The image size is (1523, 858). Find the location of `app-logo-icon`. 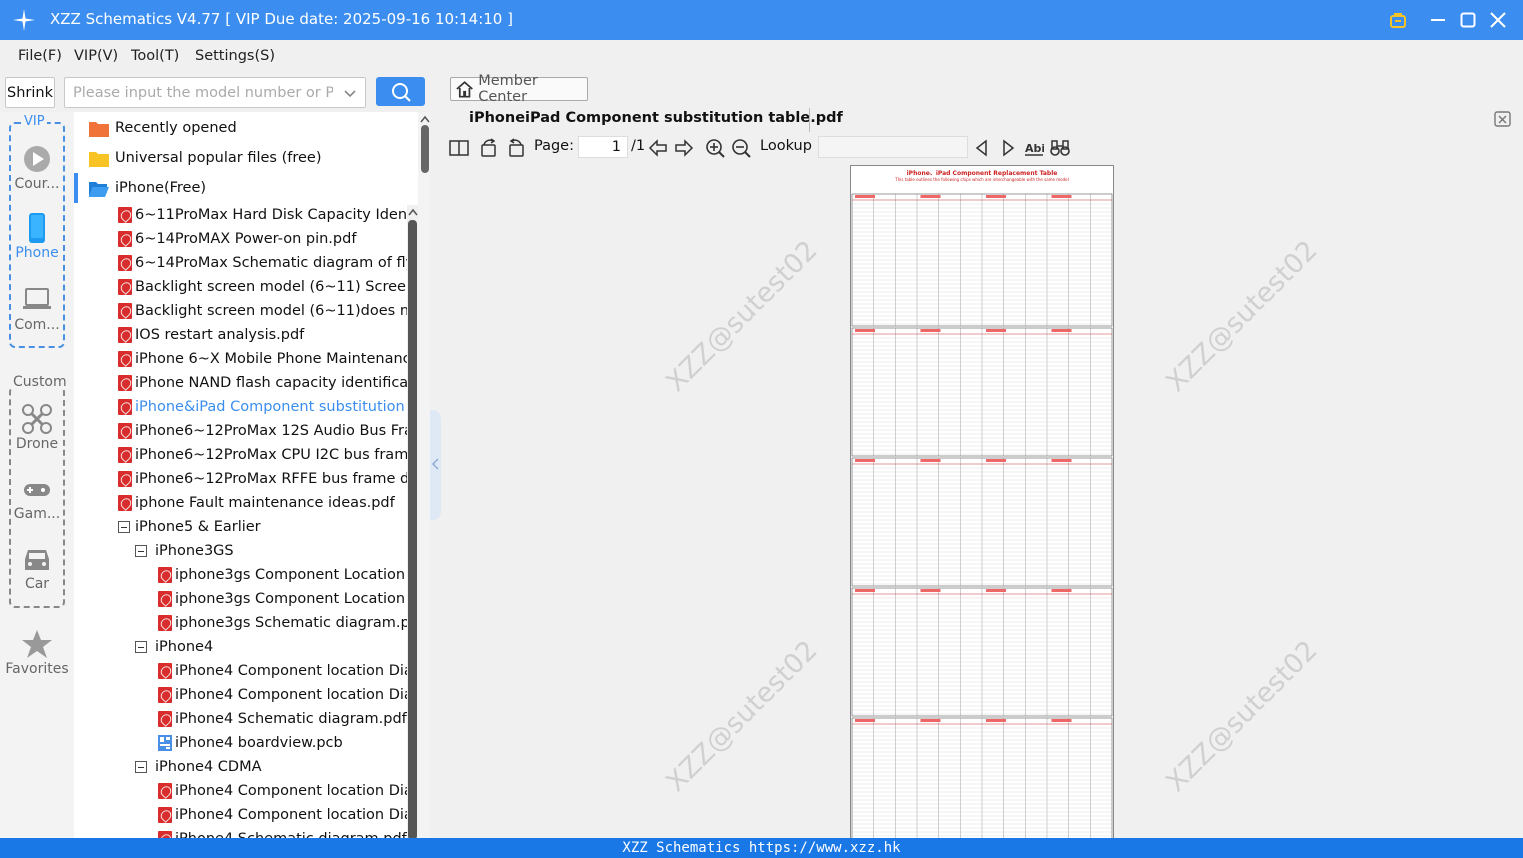

app-logo-icon is located at coordinates (24, 20).